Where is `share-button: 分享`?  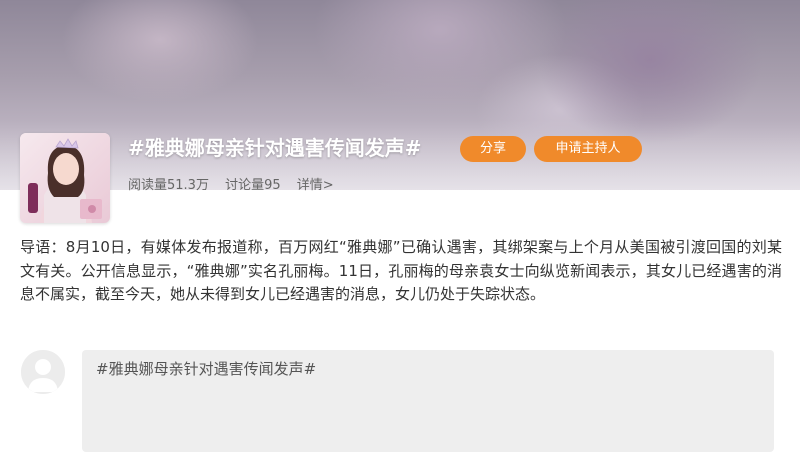 share-button: 分享 is located at coordinates (493, 149).